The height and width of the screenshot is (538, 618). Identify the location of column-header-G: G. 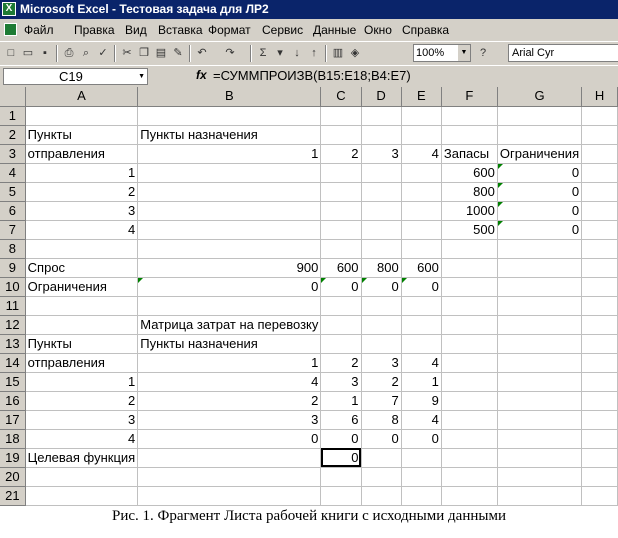
(540, 97).